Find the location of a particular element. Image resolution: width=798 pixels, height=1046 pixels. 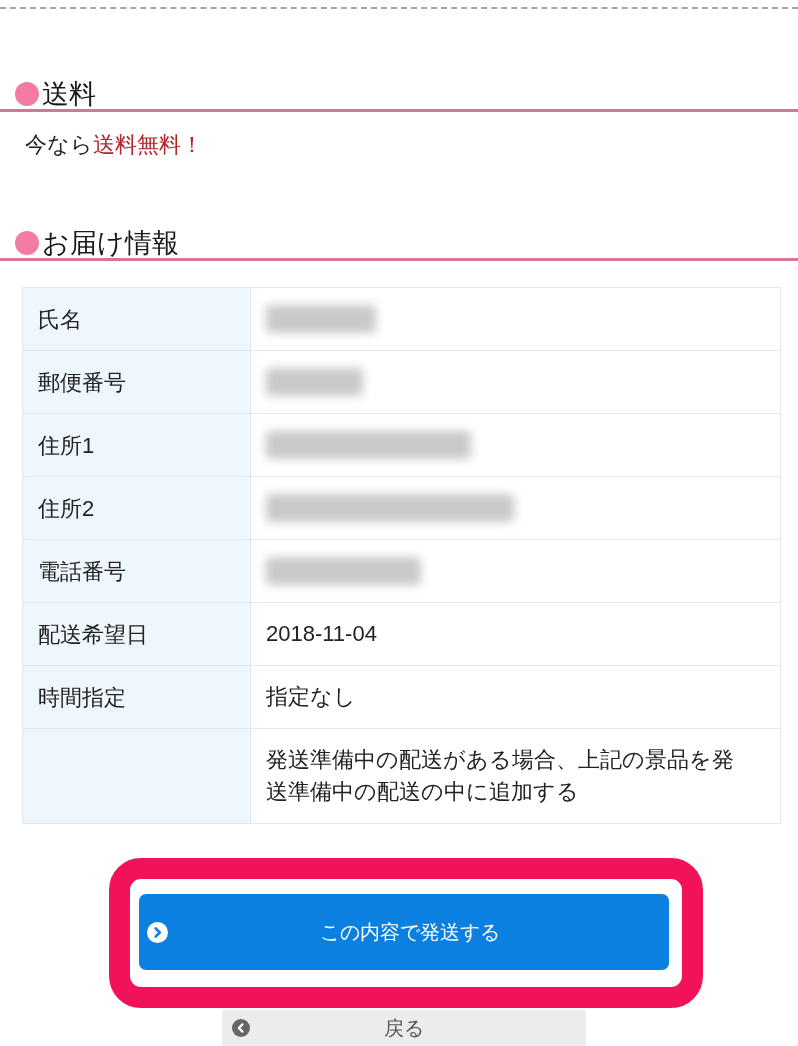

chevron-right-icon is located at coordinates (157, 932).